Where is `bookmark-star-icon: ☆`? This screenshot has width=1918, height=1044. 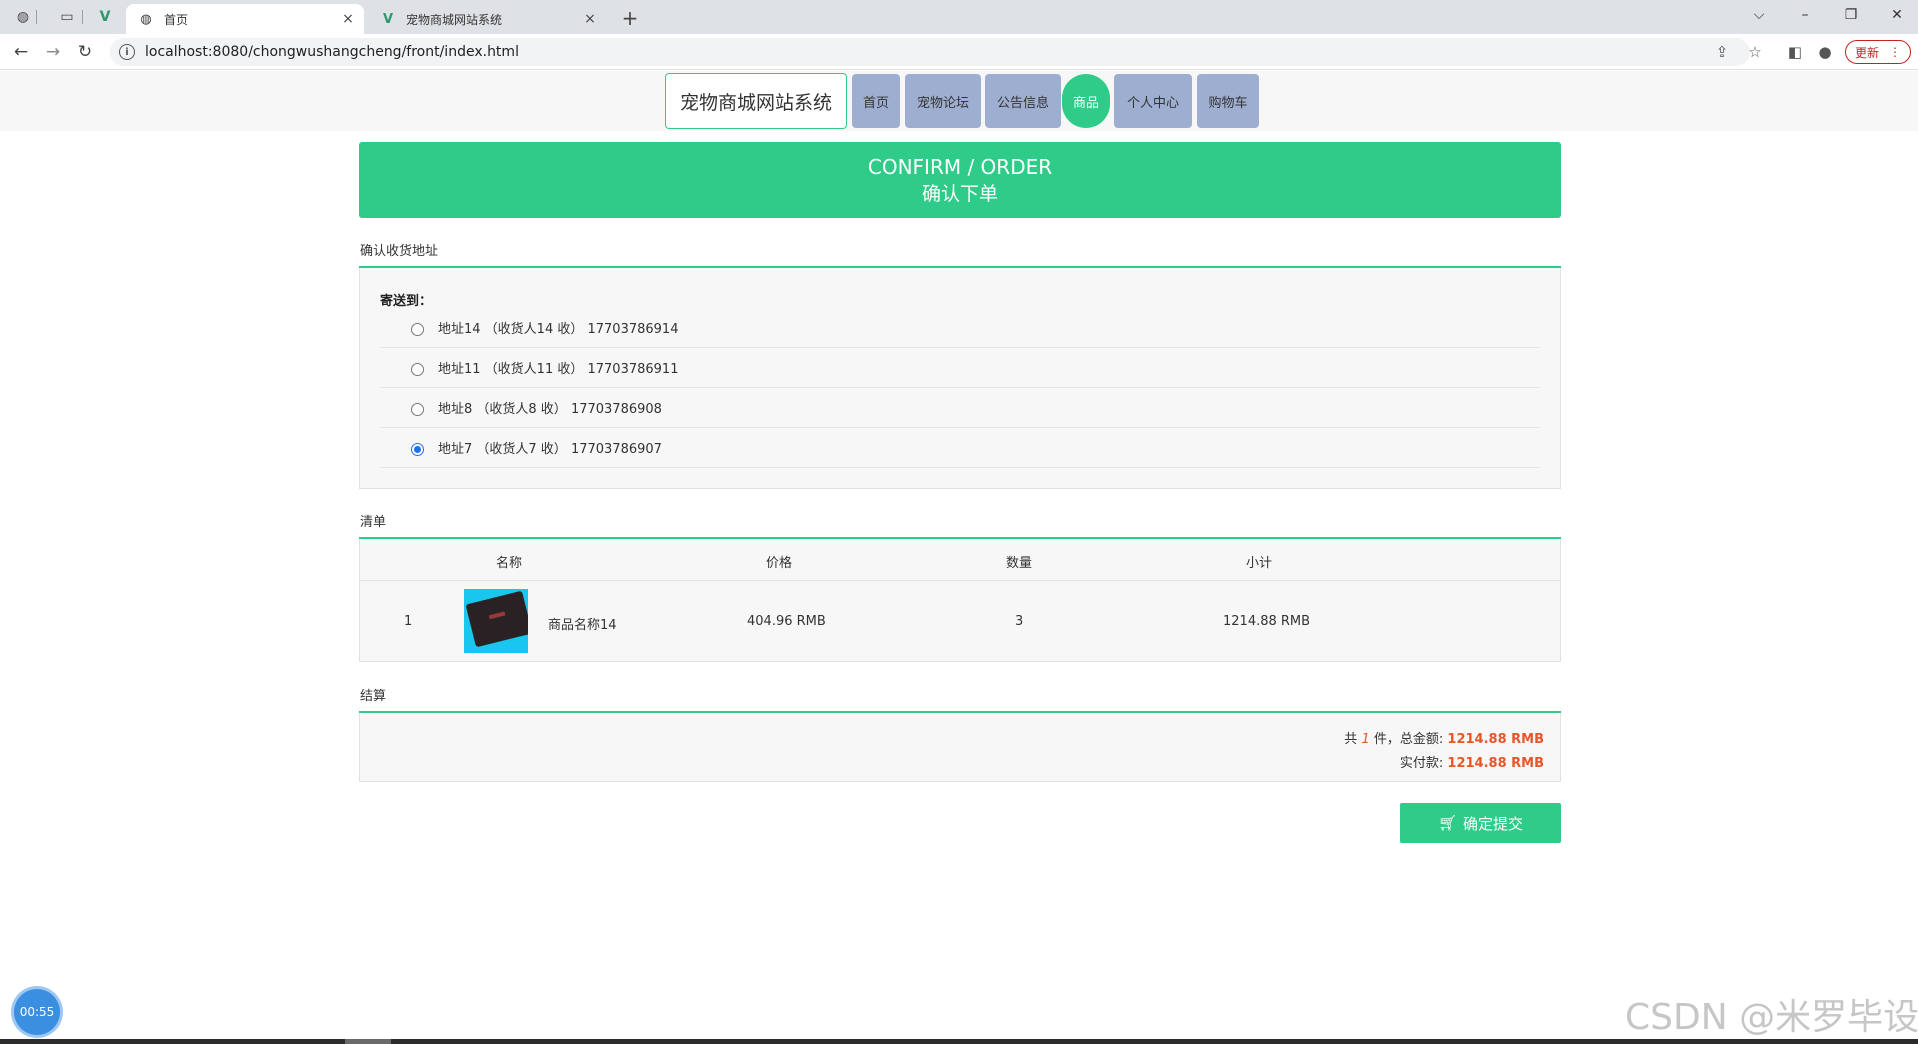 bookmark-star-icon: ☆ is located at coordinates (1755, 52).